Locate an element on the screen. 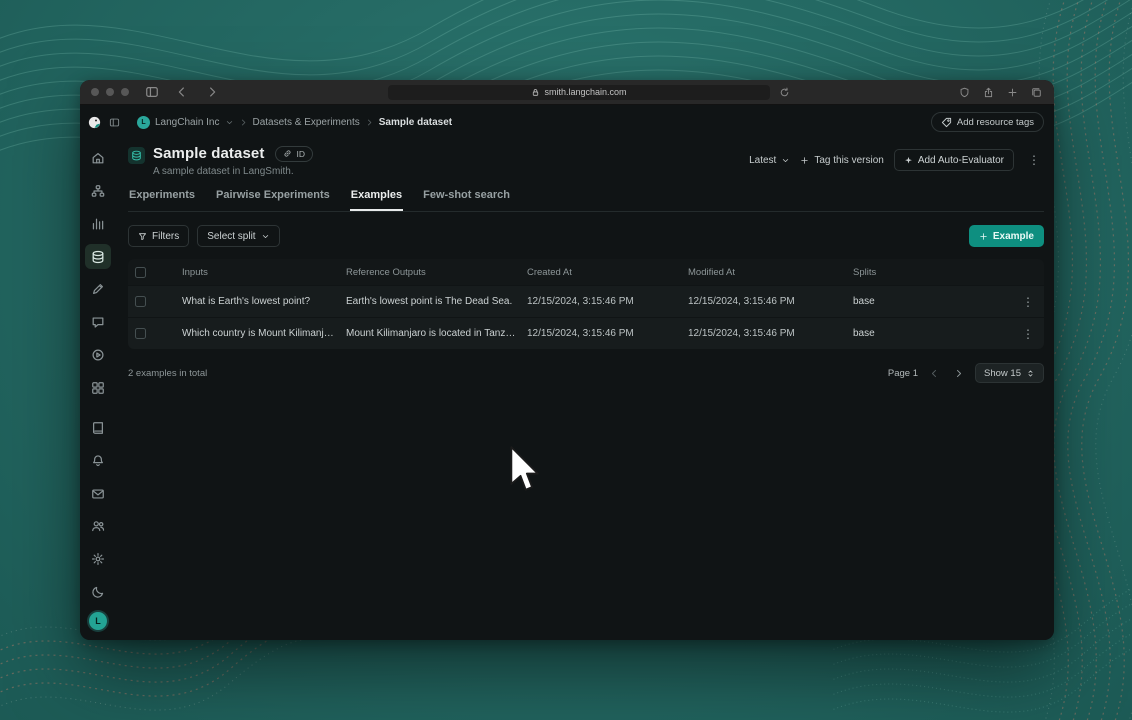  dataset-id-label: ID is located at coordinates (300, 153).